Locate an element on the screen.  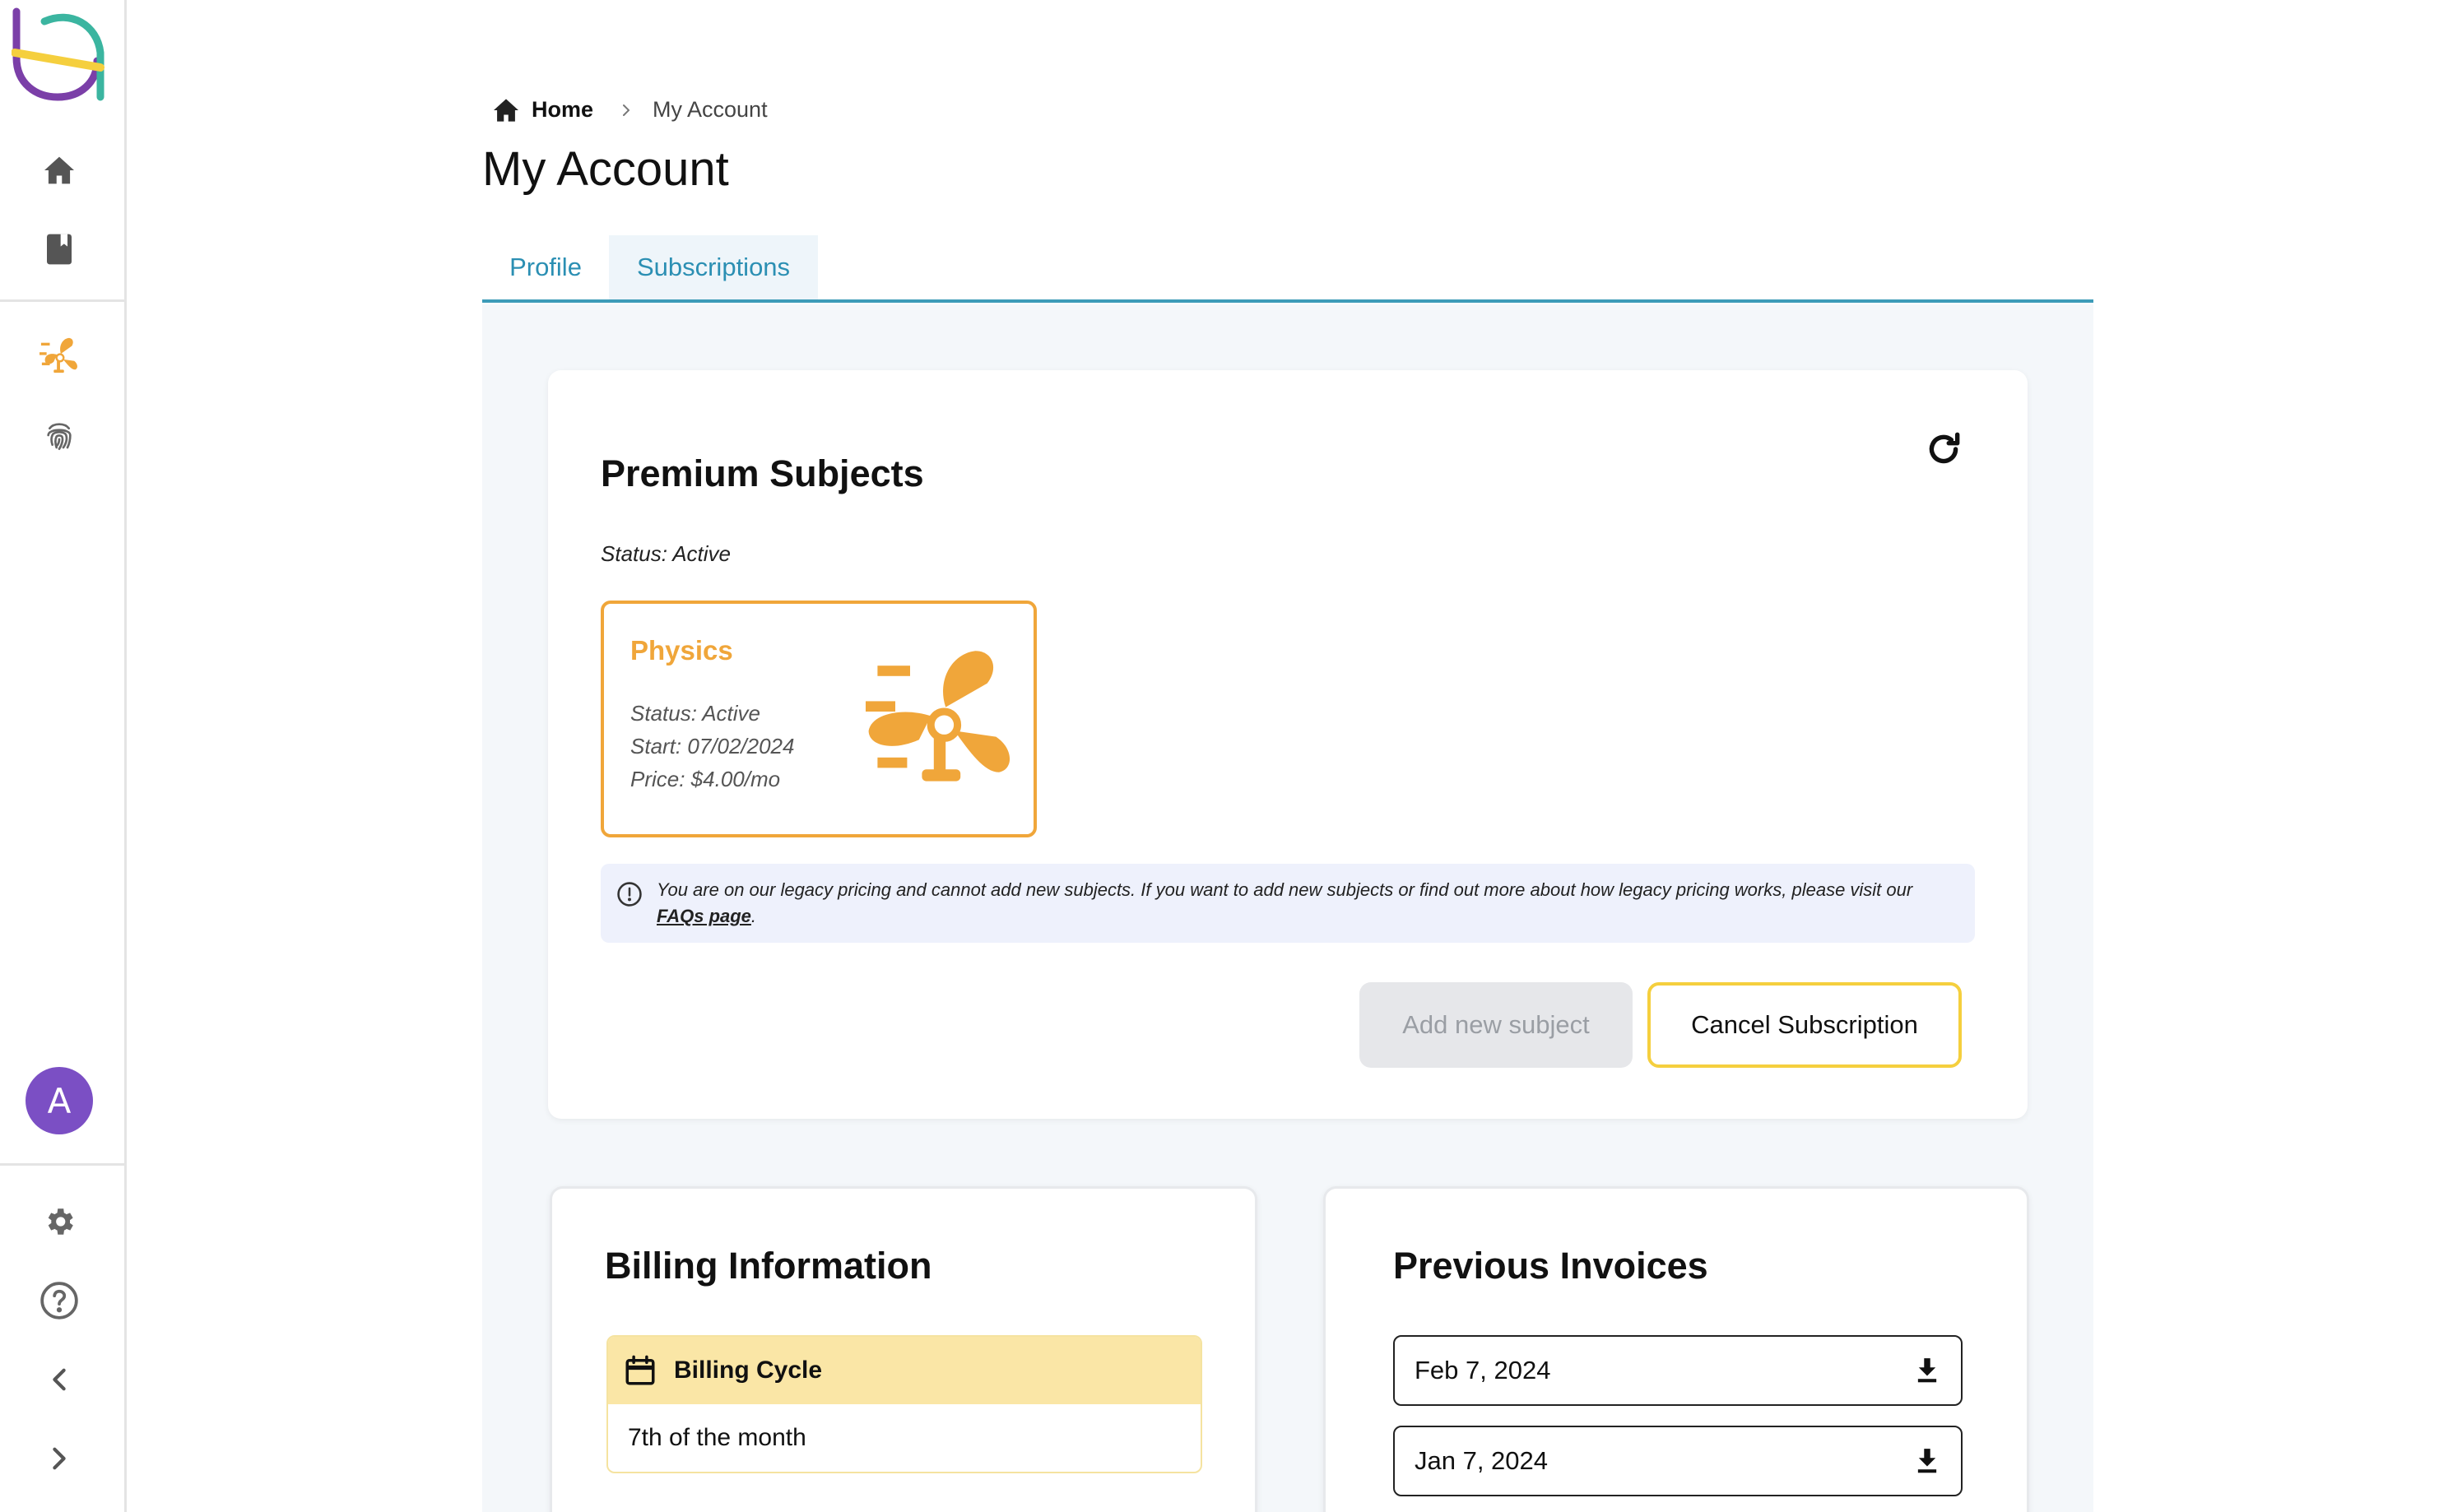
billing-cycle-box: Billing Cycle 7th of the month is located at coordinates (904, 1404).